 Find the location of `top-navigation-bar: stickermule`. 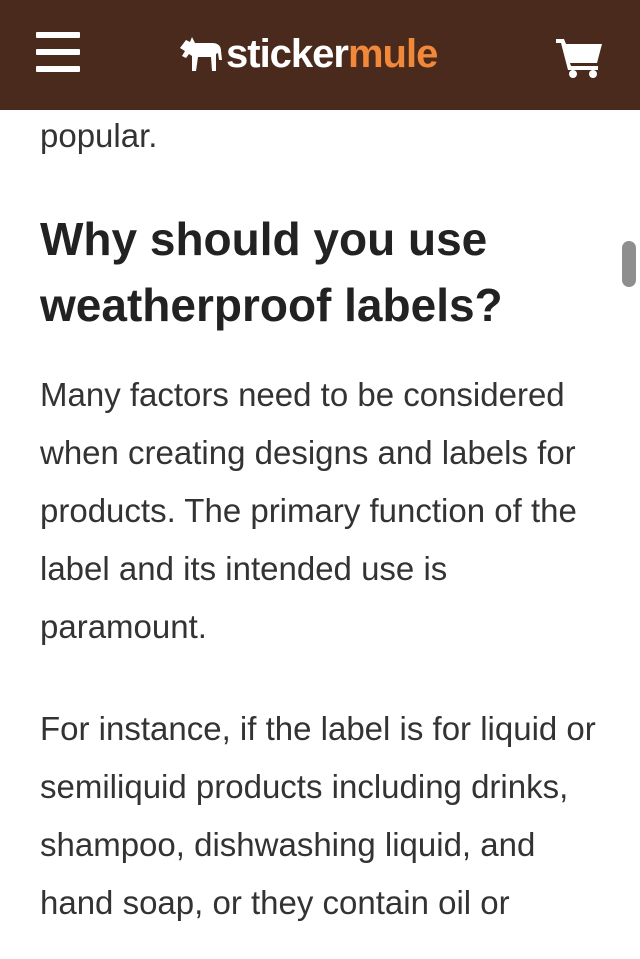

top-navigation-bar: stickermule is located at coordinates (320, 55).